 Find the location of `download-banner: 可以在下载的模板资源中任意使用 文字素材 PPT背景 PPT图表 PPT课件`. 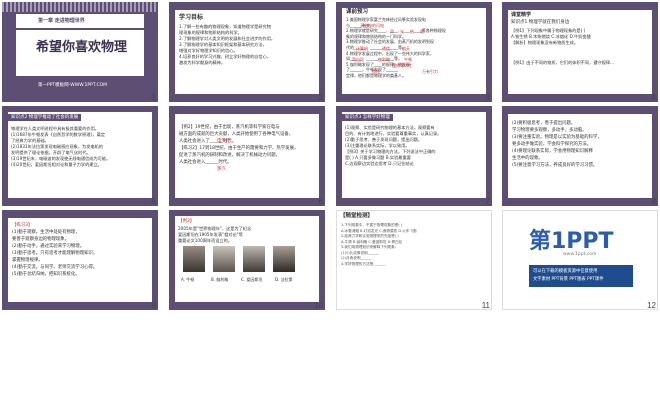

download-banner: 可以在下载的模板资源中任意使用 文字素材 PPT背景 PPT图表 PPT课件 is located at coordinates (581, 276).